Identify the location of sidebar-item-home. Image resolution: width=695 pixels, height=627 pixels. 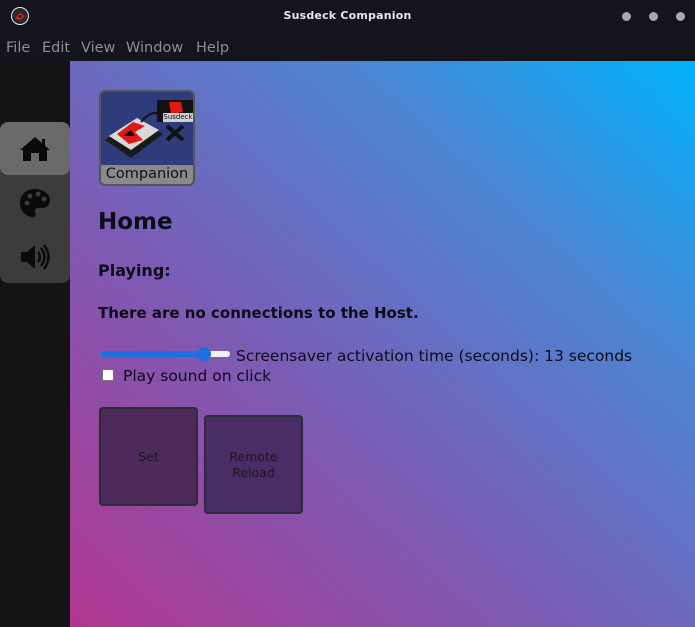
(35, 148).